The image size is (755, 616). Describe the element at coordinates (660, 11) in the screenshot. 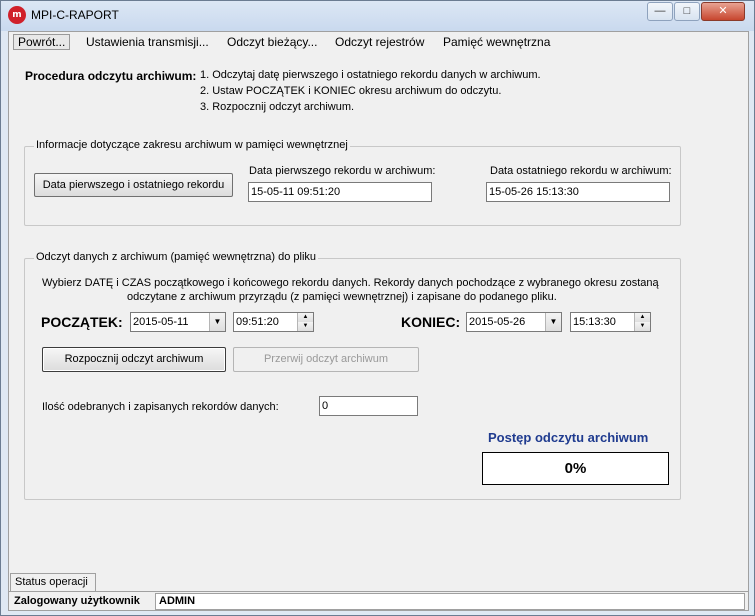

I see `minimize-button: —` at that location.